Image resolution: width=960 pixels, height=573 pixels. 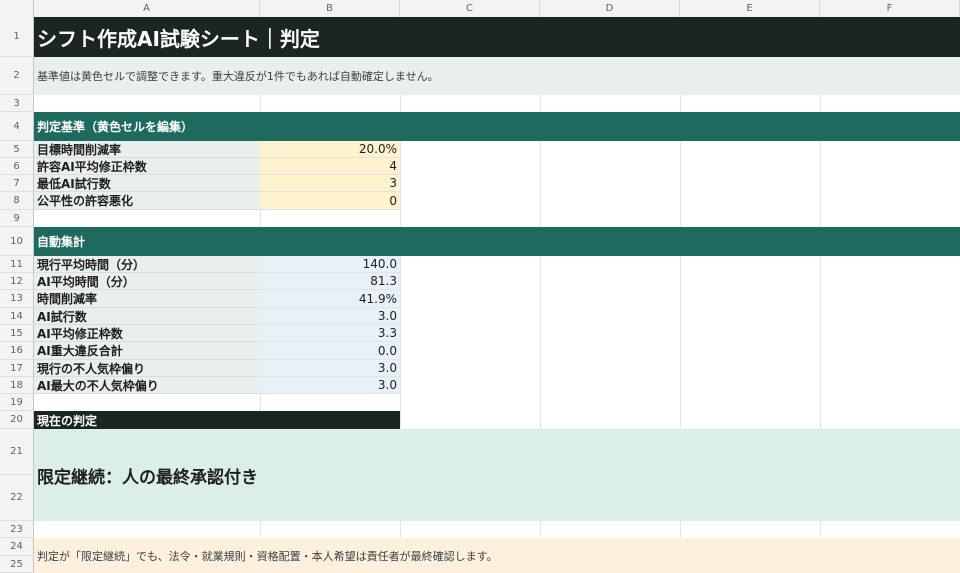 I want to click on instruction-note: 基準値は黄色セルで調整できます。重大違反が1件でもあれば自動確定しません。, so click(x=497, y=76).